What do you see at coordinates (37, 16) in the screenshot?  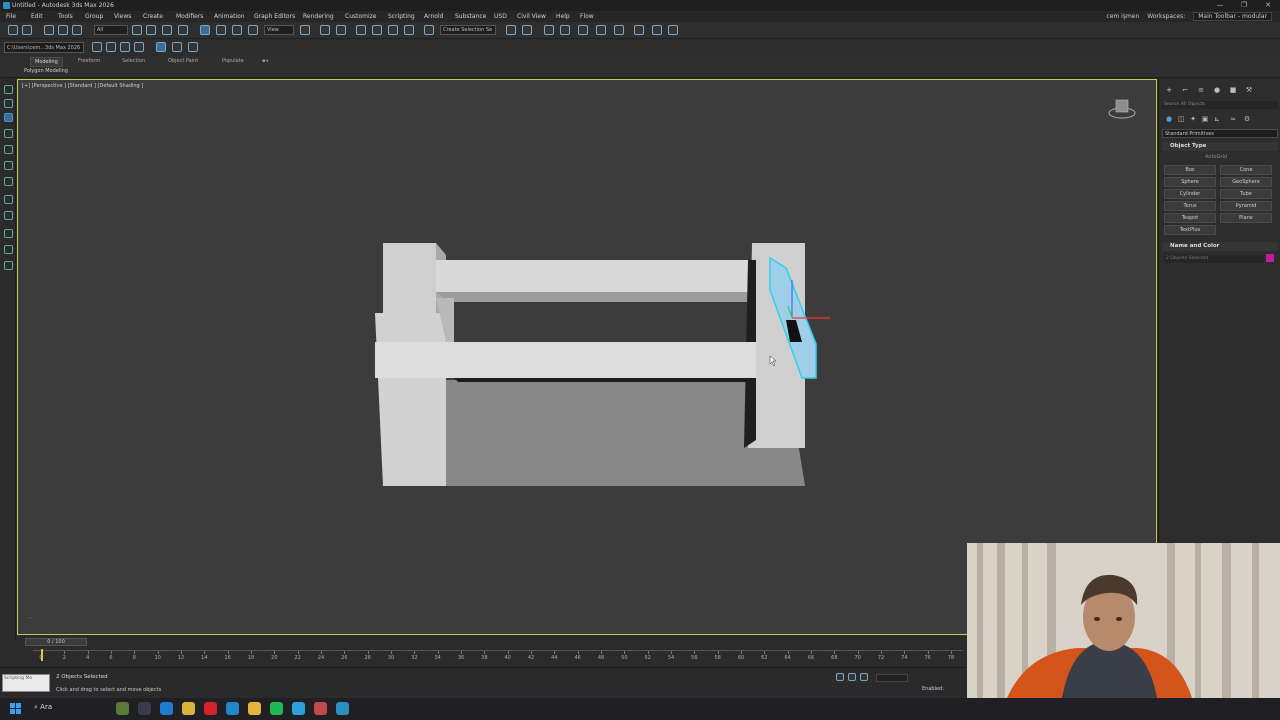 I see `menu-edit: Edit` at bounding box center [37, 16].